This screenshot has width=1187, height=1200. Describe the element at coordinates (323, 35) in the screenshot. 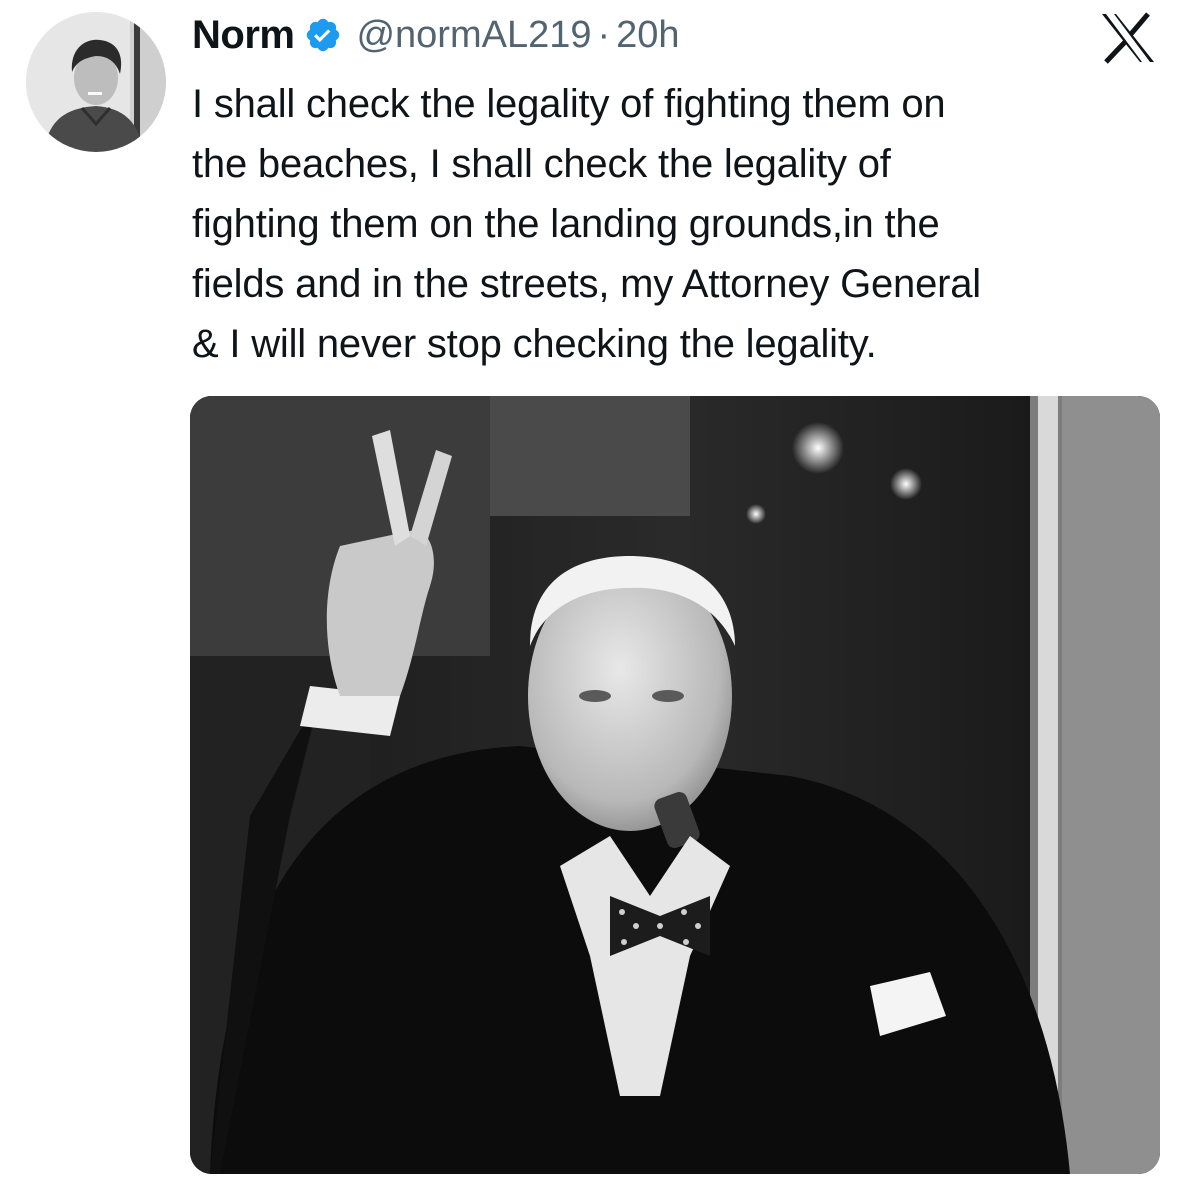

I see `verified-badge-icon` at that location.